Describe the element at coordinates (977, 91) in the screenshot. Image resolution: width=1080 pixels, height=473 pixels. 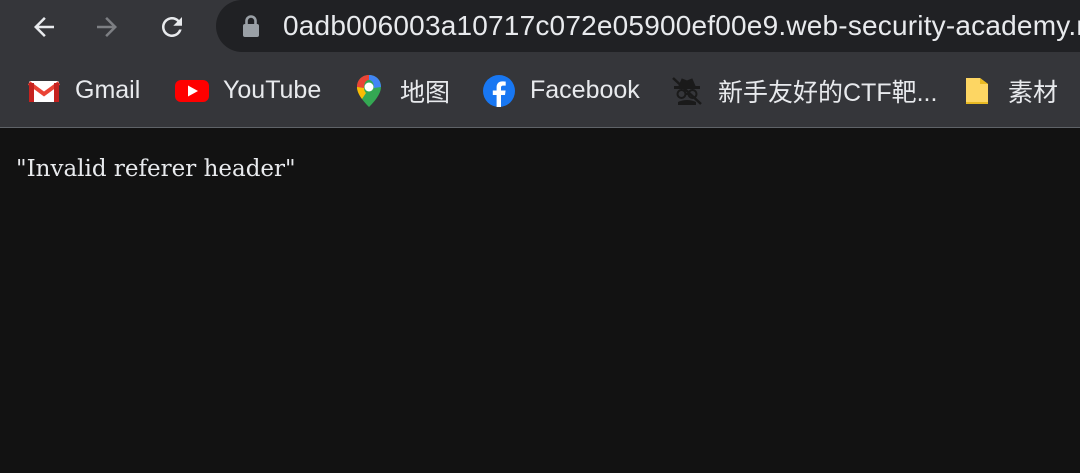
I see `folder-icon` at that location.